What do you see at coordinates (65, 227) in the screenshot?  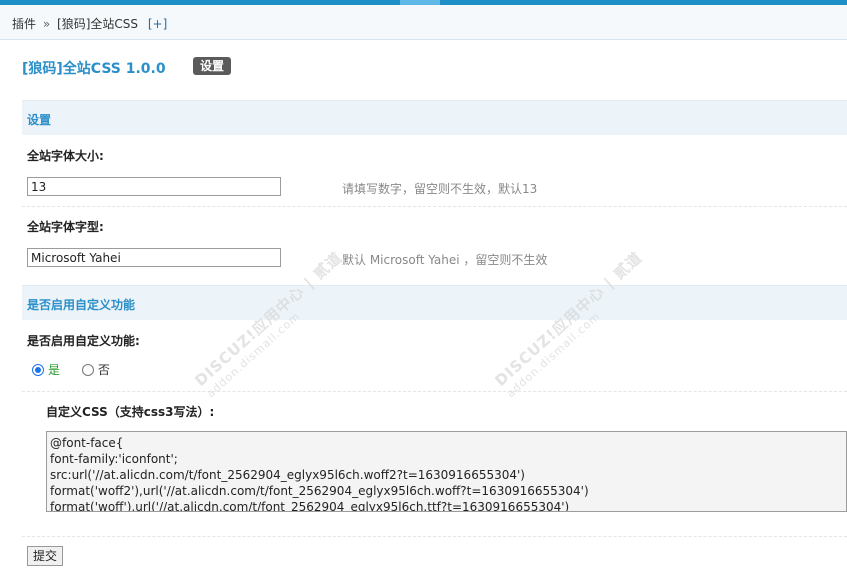 I see `font-family-label: 全站字体字型:` at bounding box center [65, 227].